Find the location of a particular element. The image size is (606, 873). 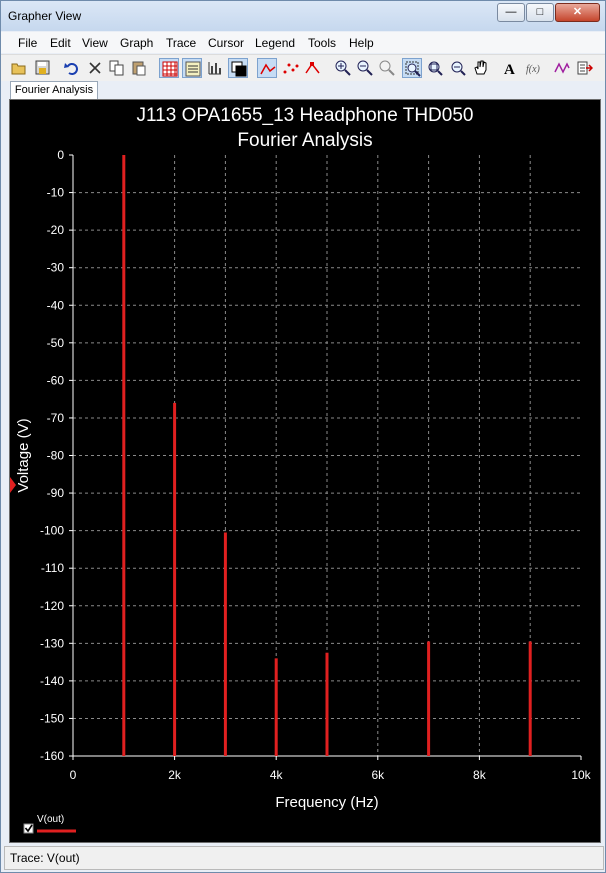

paste-button is located at coordinates (139, 68).